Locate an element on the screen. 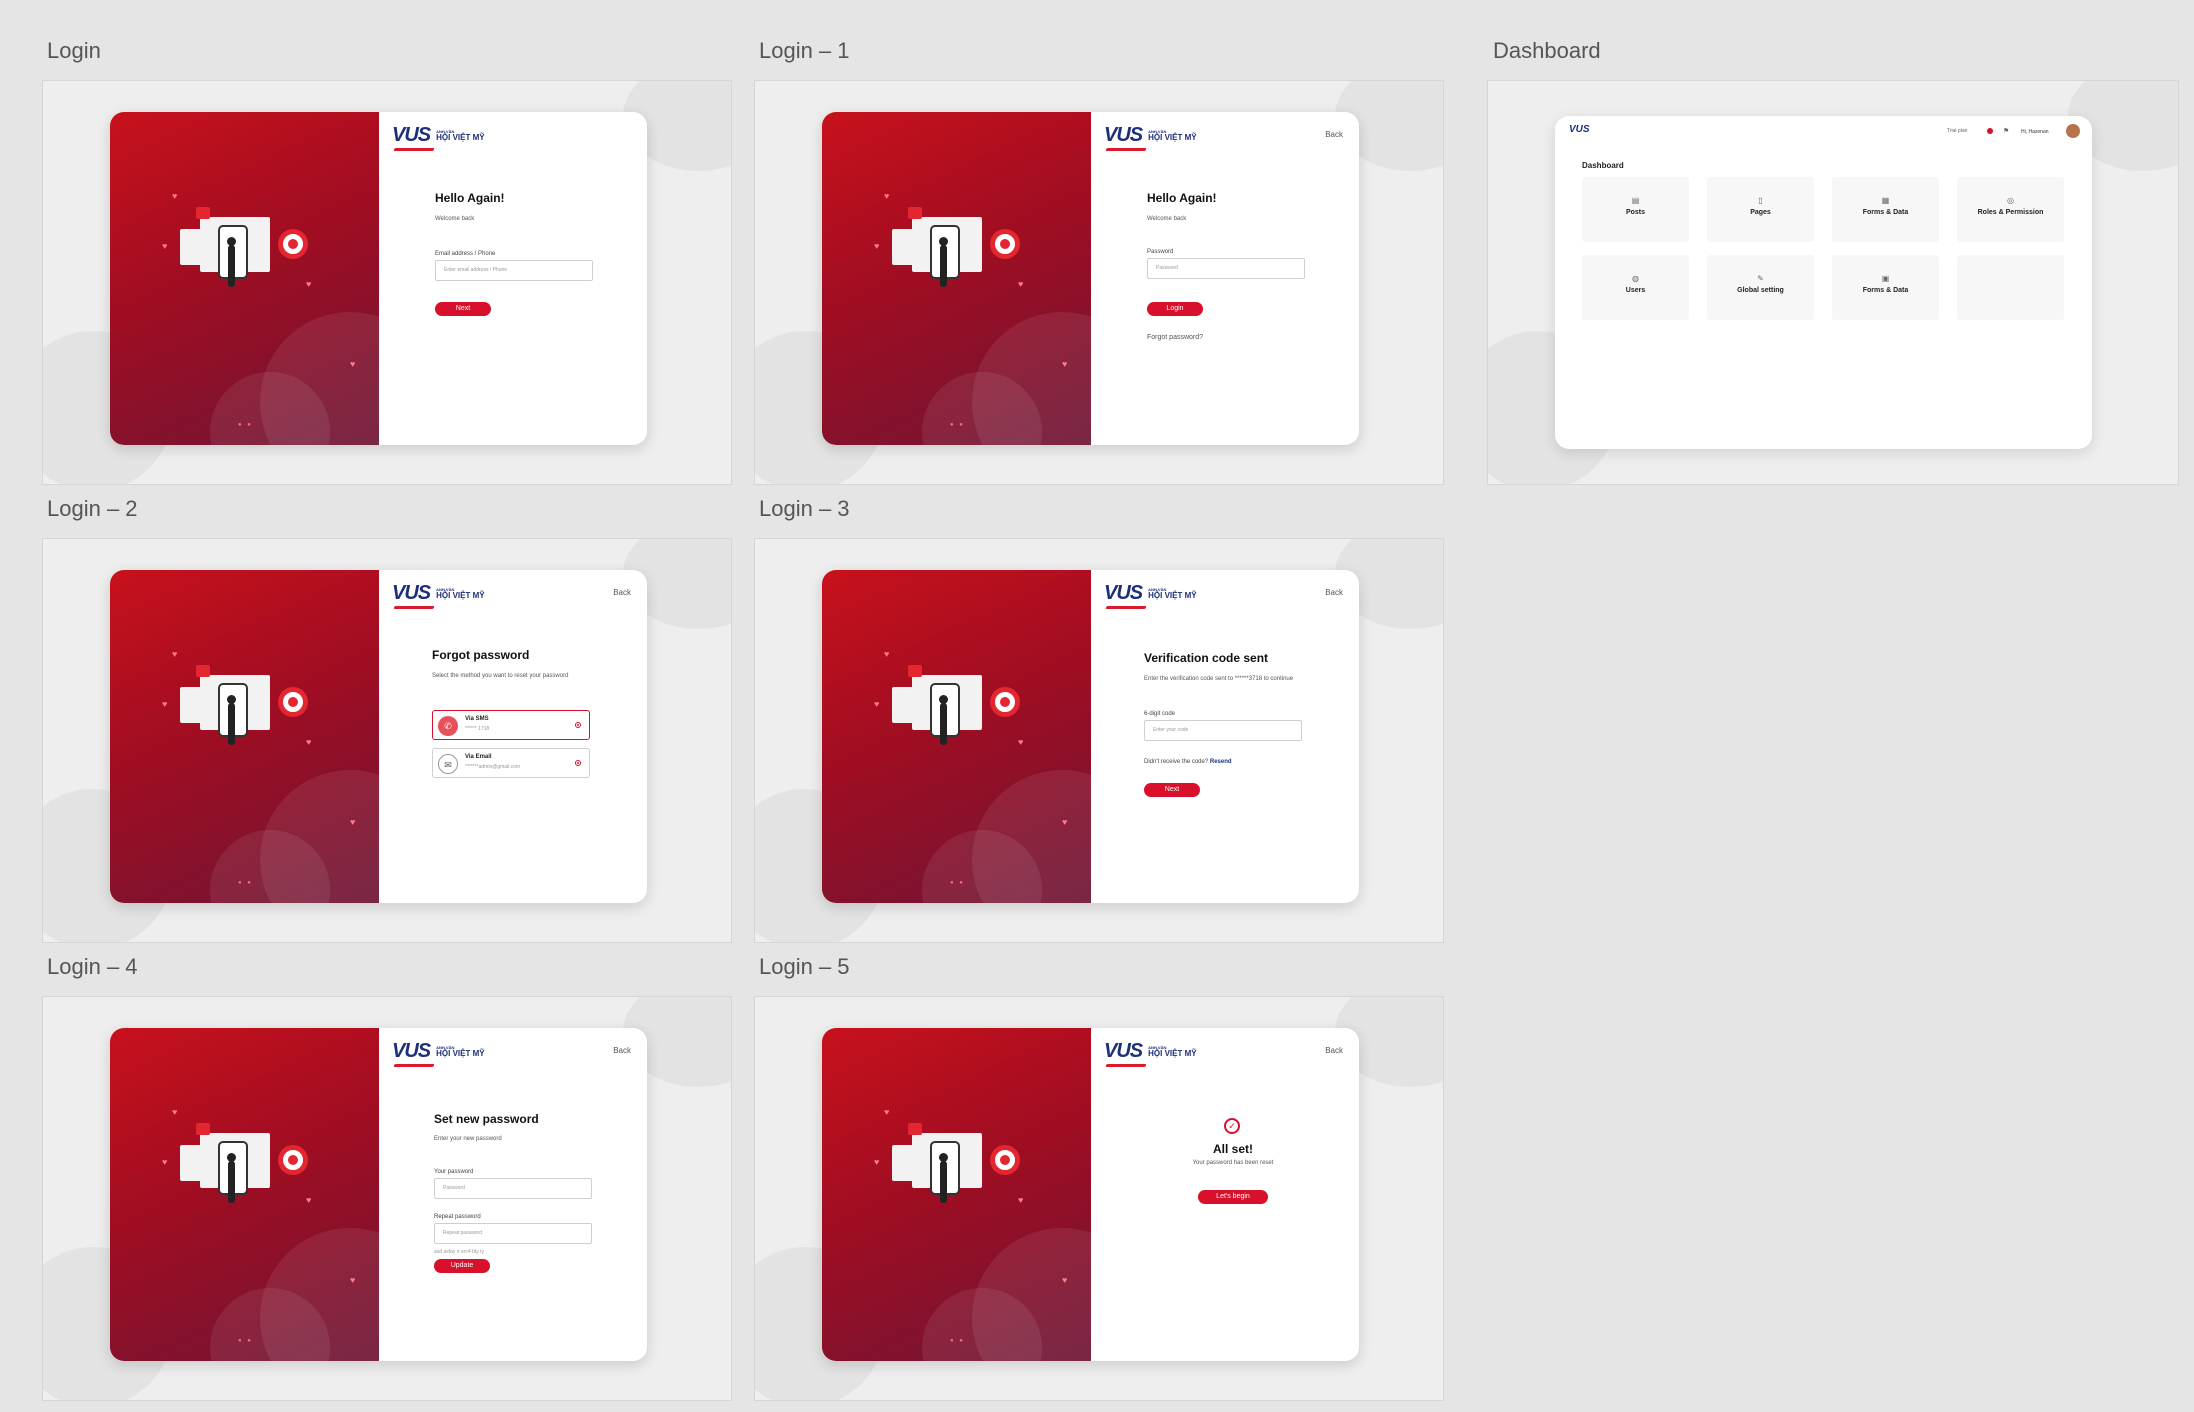 This screenshot has width=2194, height=1412. login-button: Login is located at coordinates (1175, 309).